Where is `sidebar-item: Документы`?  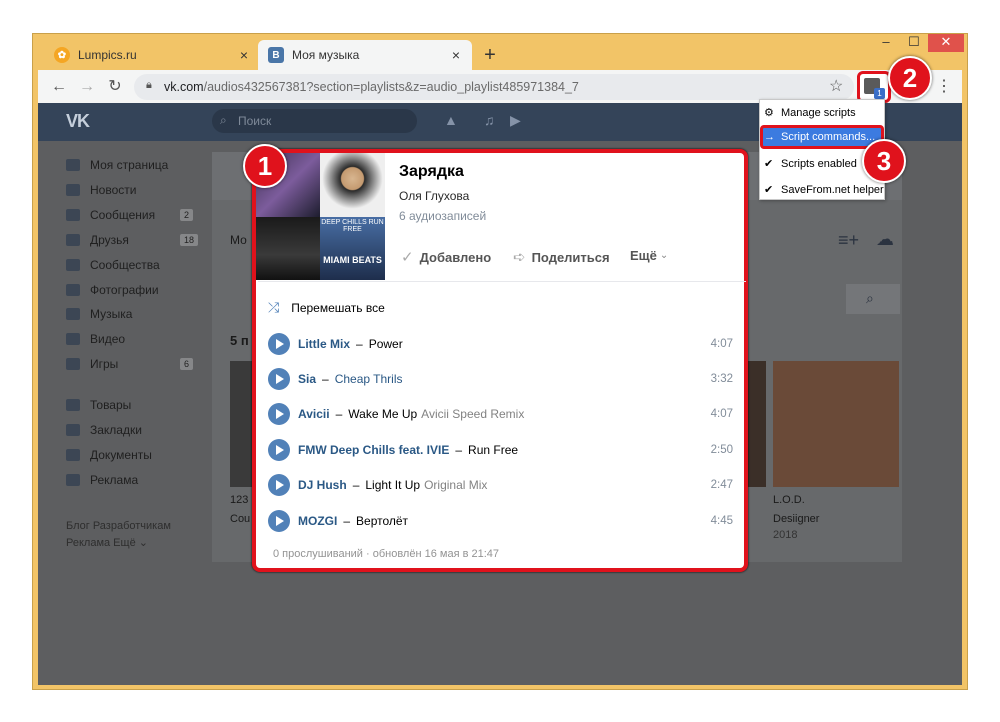
sidebar-item: Документы is located at coordinates (109, 455).